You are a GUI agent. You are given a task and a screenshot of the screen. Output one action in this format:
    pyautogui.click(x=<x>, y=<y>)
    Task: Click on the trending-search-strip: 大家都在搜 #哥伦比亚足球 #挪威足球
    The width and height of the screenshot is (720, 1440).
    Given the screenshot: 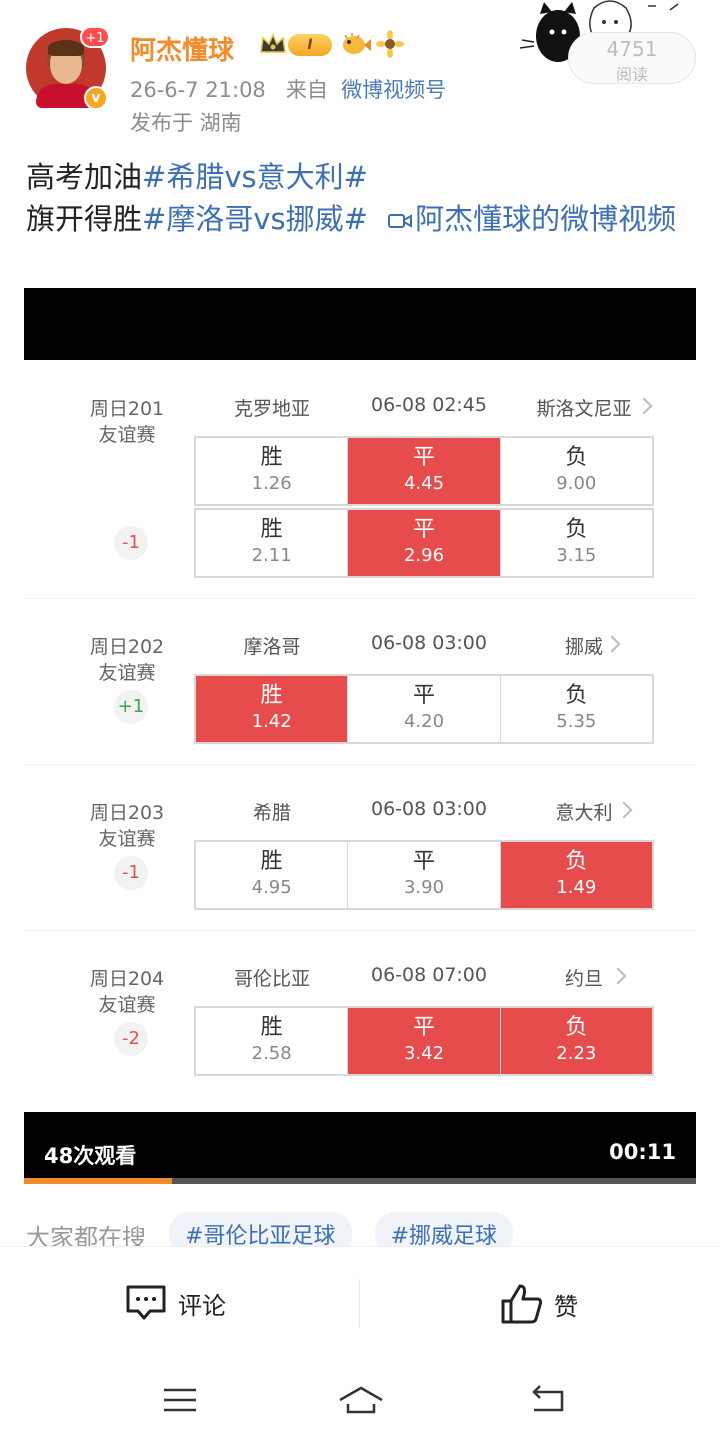 What is the action you would take?
    pyautogui.click(x=366, y=1231)
    